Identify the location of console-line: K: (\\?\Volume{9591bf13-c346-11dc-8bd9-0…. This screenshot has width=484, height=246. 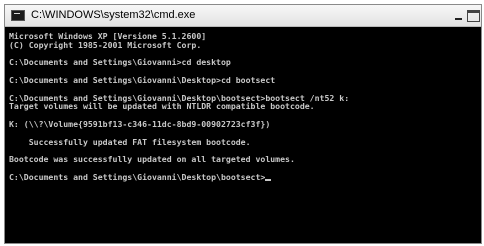
(140, 123).